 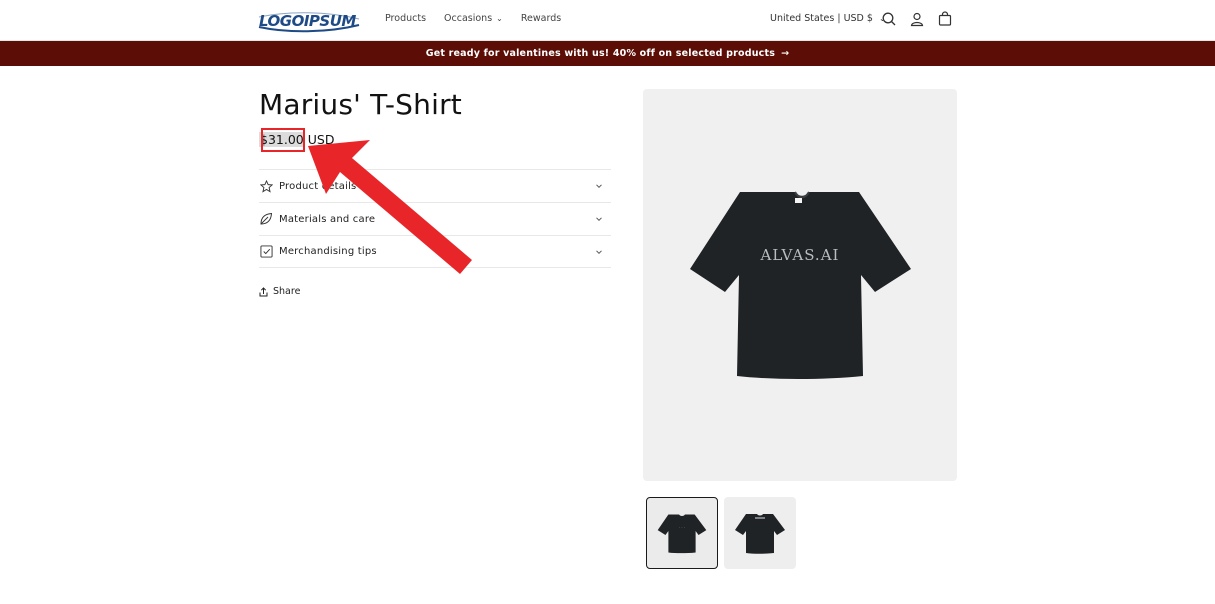 What do you see at coordinates (390, 207) in the screenshot?
I see `annotation-arrow-icon` at bounding box center [390, 207].